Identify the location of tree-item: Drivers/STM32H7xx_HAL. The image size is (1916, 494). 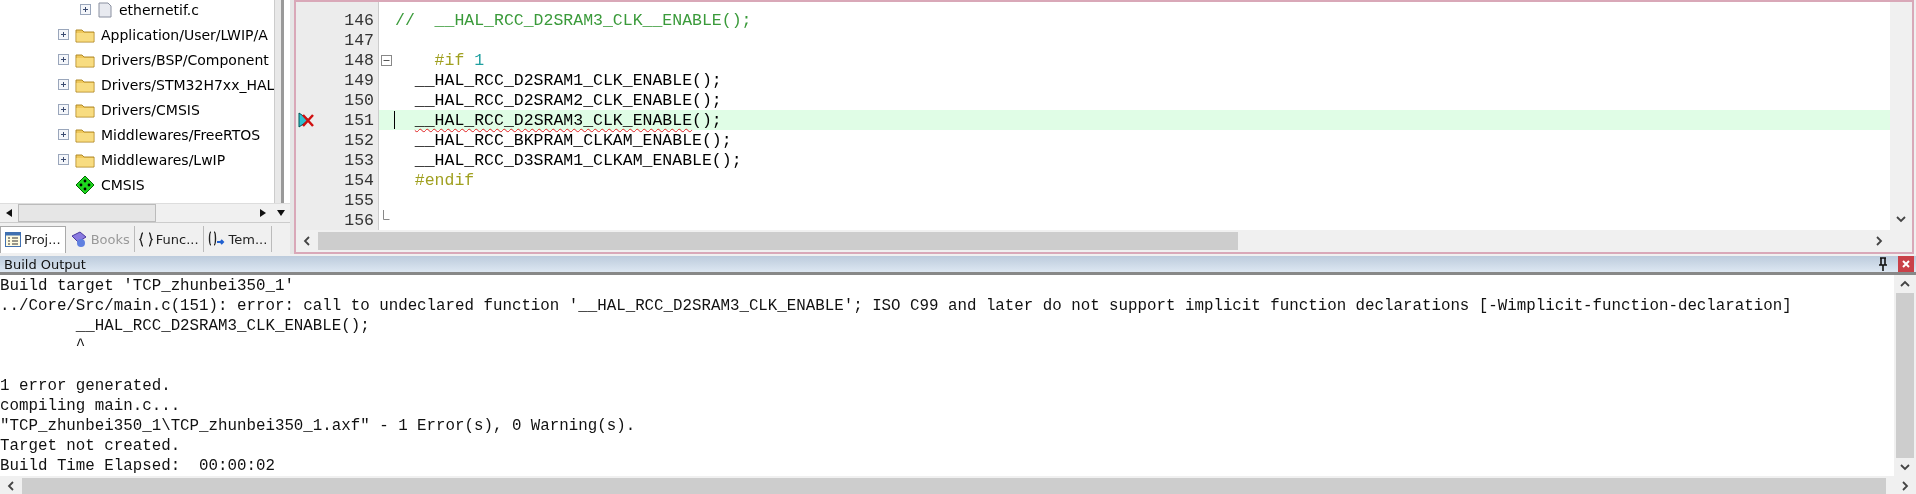
(188, 84).